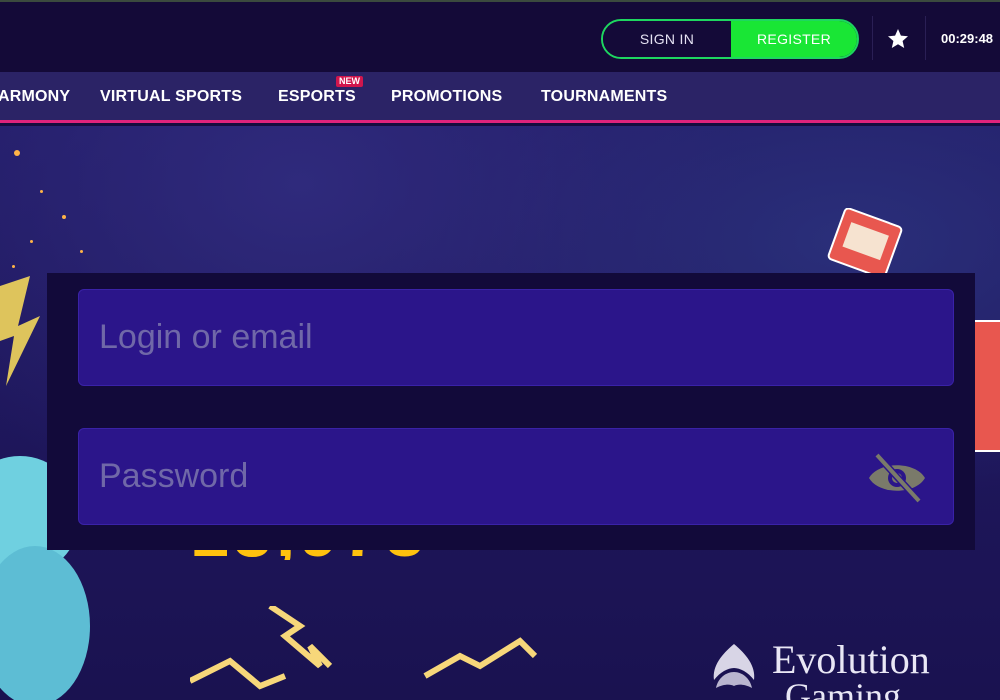  What do you see at coordinates (851, 659) in the screenshot?
I see `provider-name-line1: Evolution` at bounding box center [851, 659].